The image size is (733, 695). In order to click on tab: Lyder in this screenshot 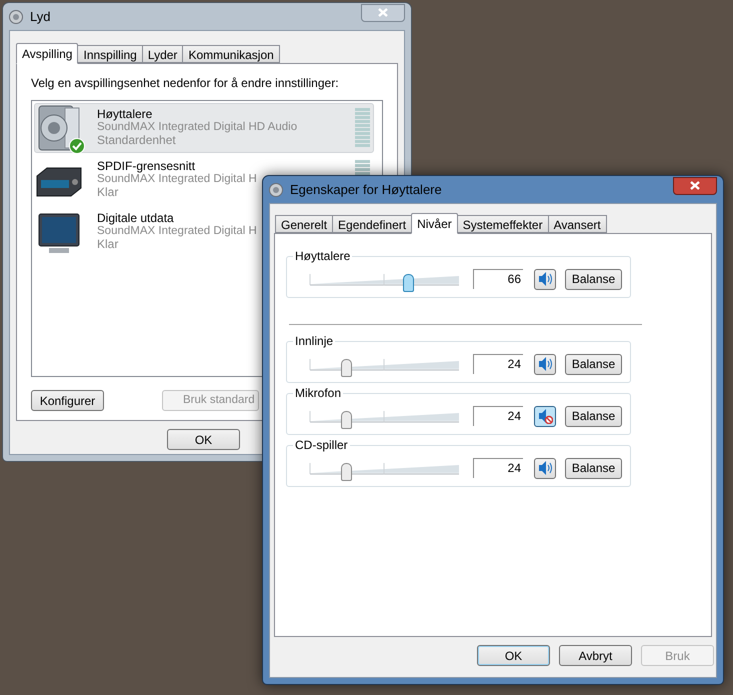, I will do `click(163, 54)`.